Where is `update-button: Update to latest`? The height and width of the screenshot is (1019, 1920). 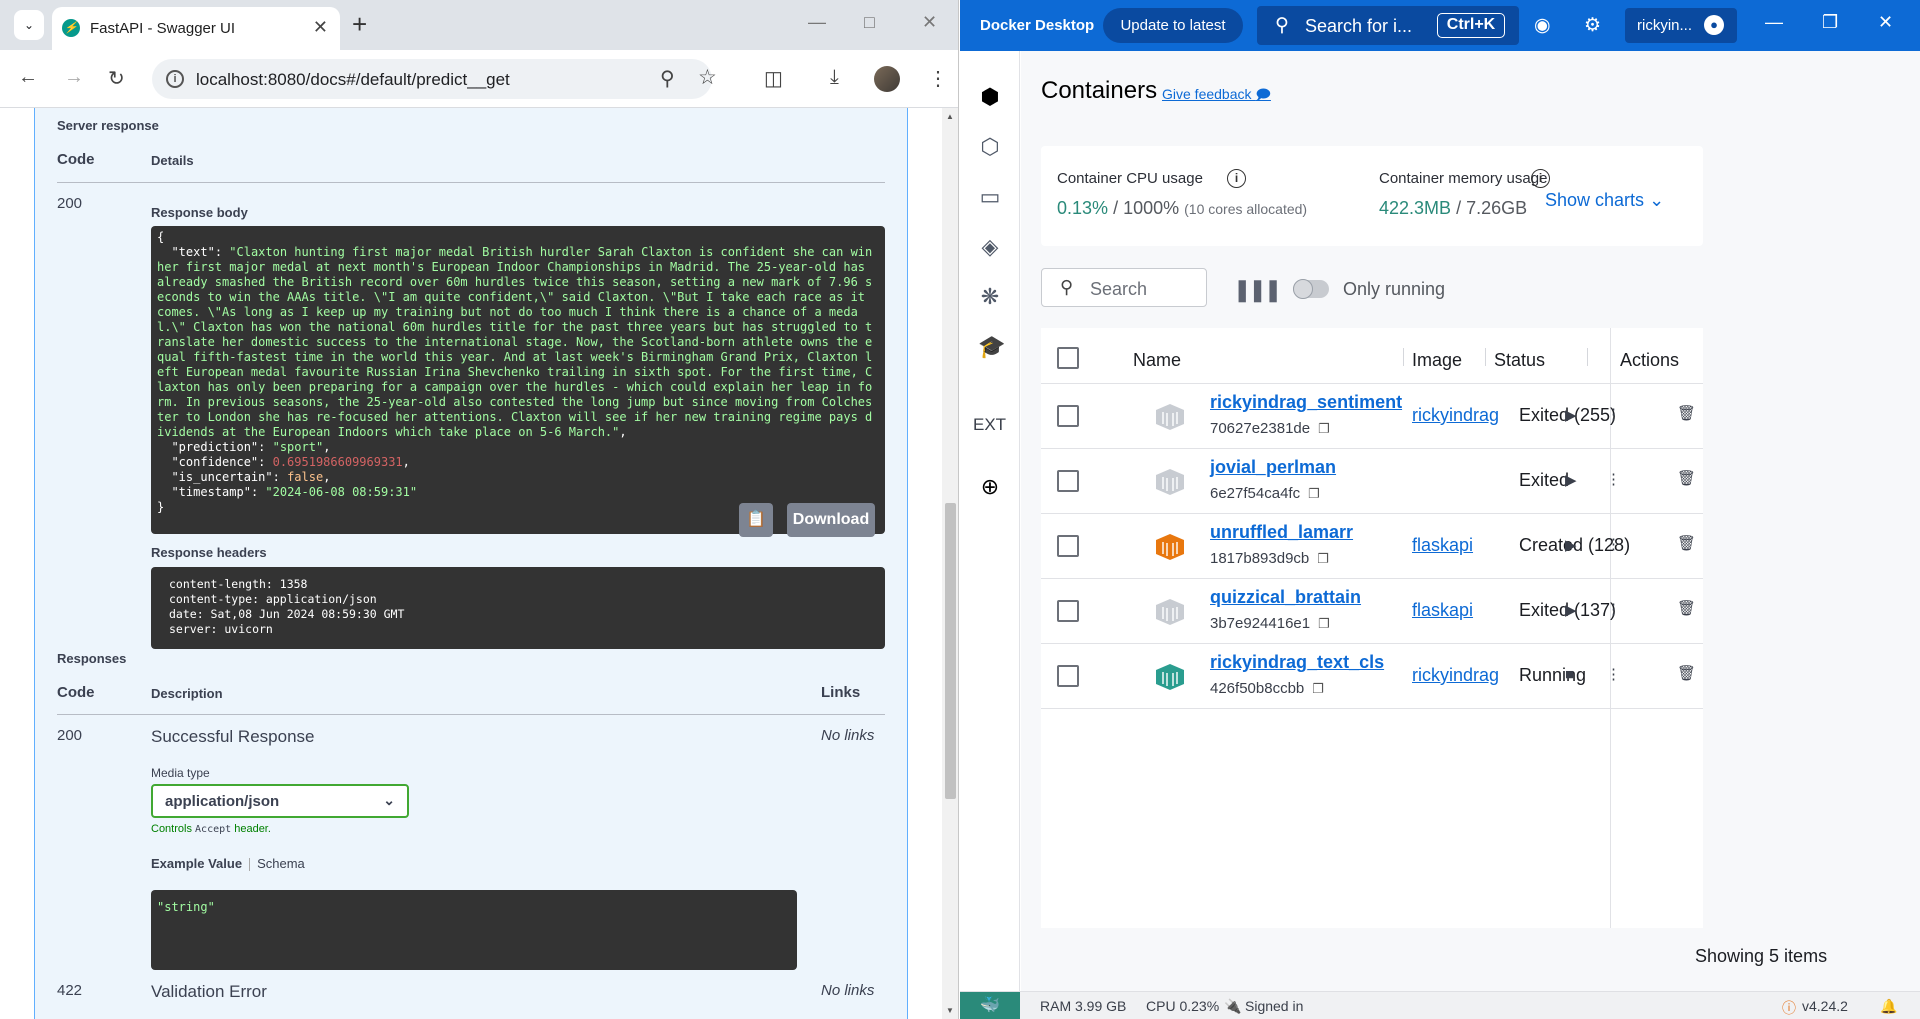
update-button: Update to latest is located at coordinates (1173, 25).